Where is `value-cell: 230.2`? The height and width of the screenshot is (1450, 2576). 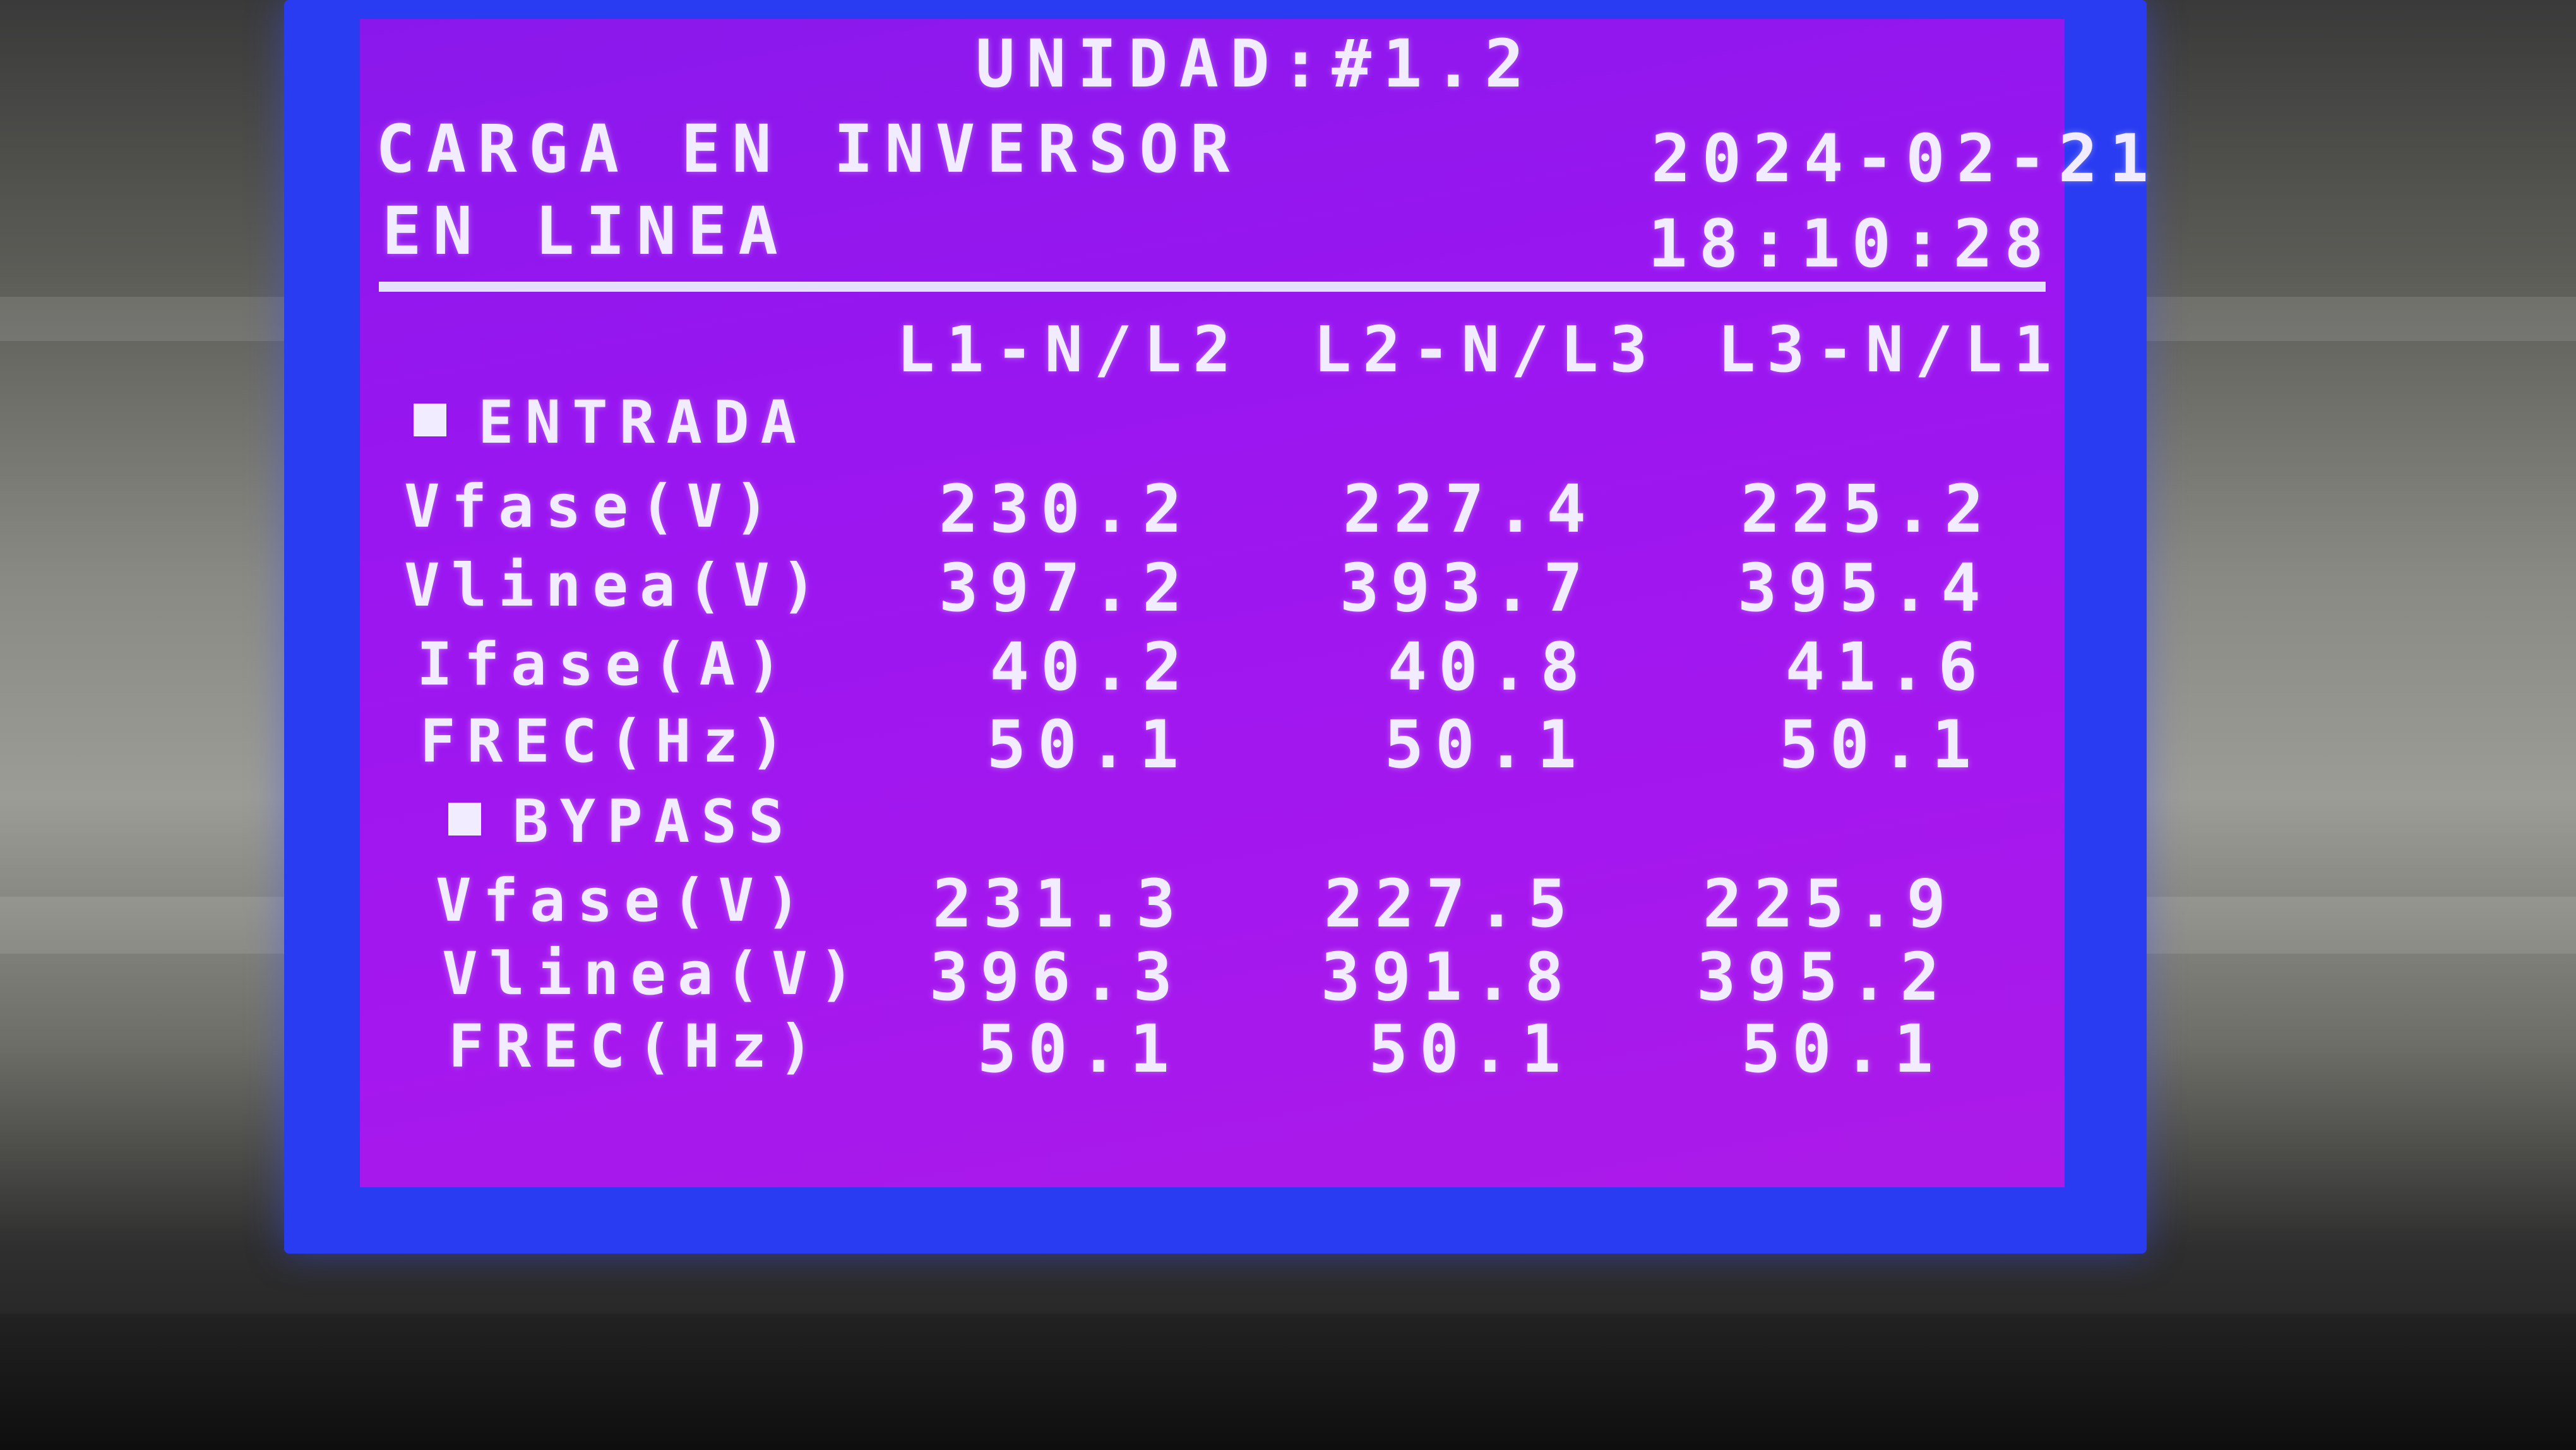 value-cell: 230.2 is located at coordinates (1065, 509).